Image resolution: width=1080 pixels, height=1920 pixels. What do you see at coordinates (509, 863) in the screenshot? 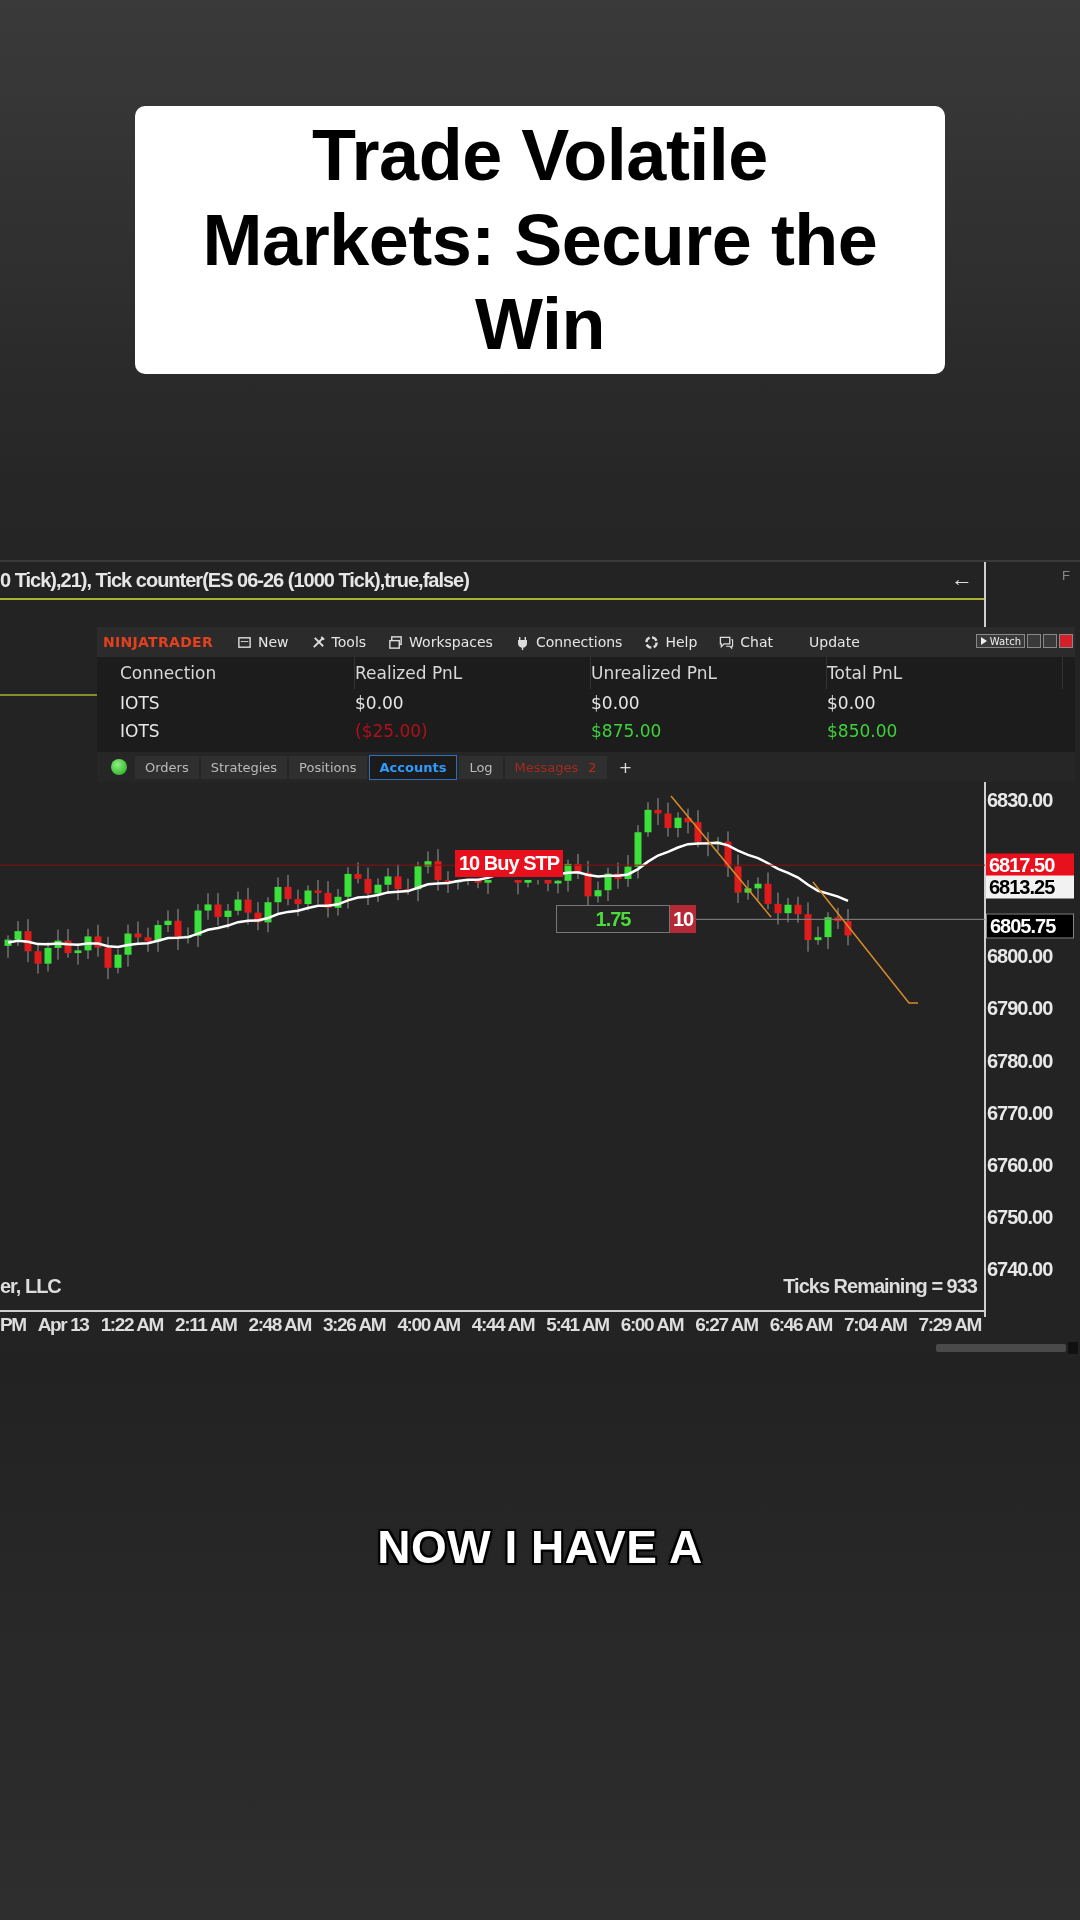
I see `order-label: 10 Buy STP` at bounding box center [509, 863].